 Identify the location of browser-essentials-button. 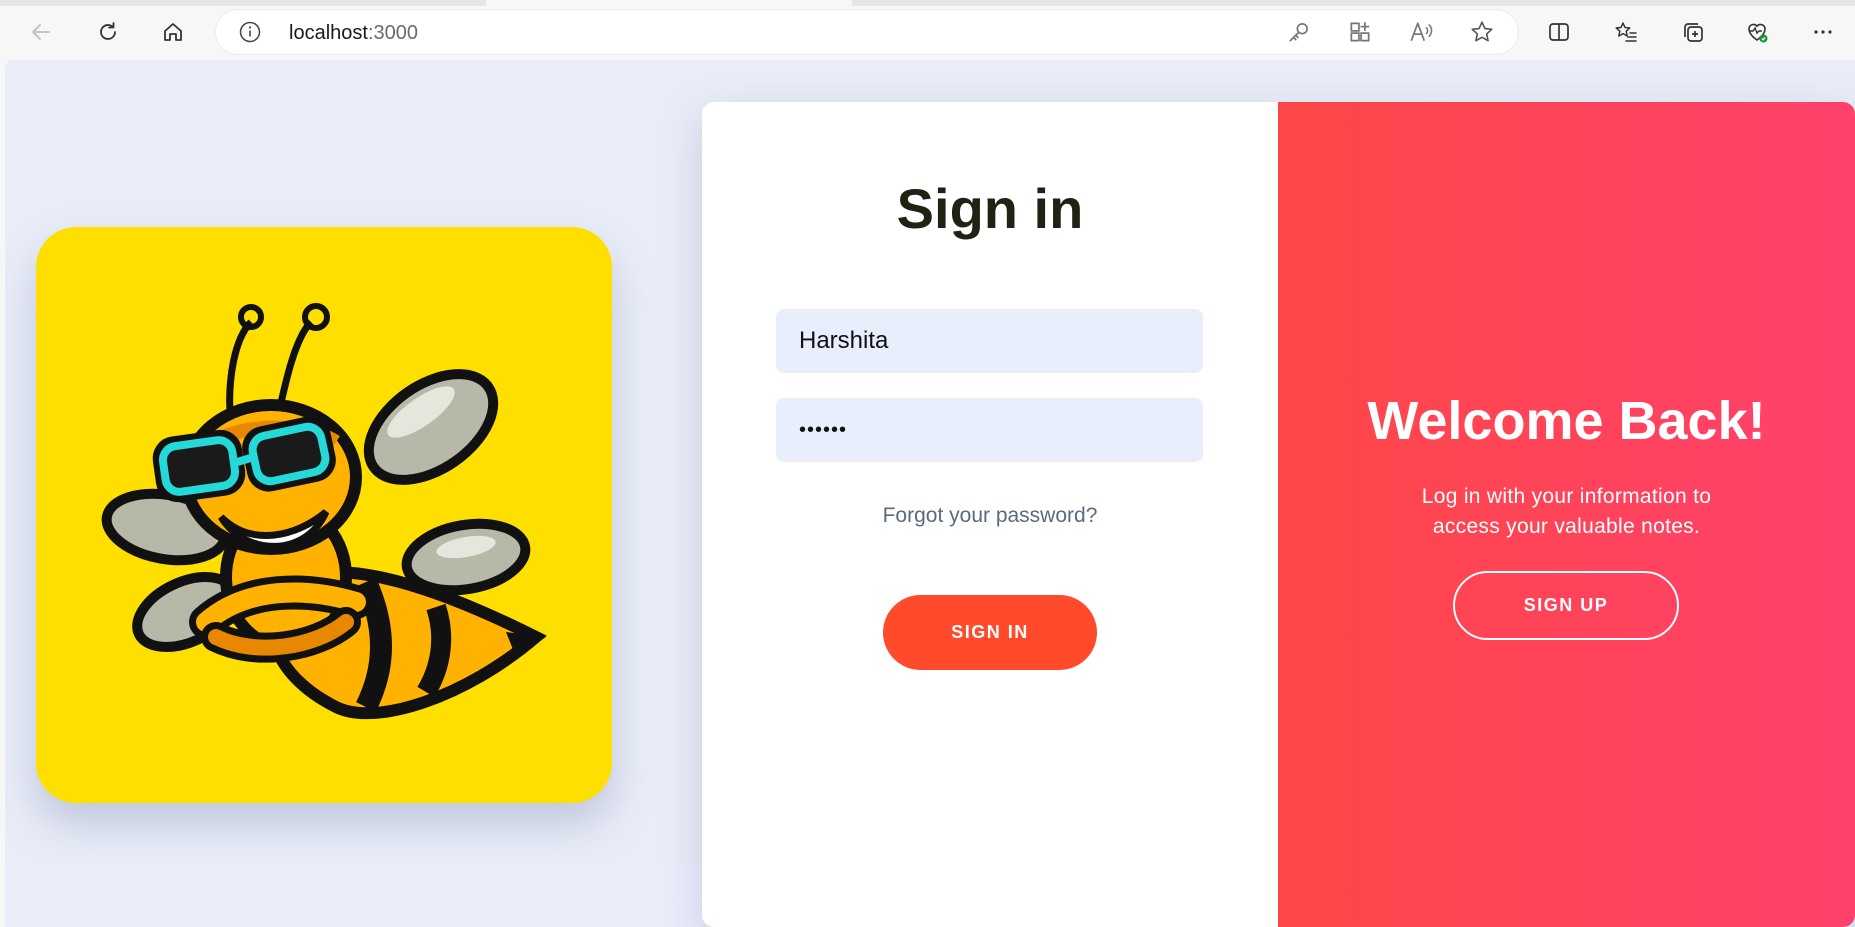
(1757, 32).